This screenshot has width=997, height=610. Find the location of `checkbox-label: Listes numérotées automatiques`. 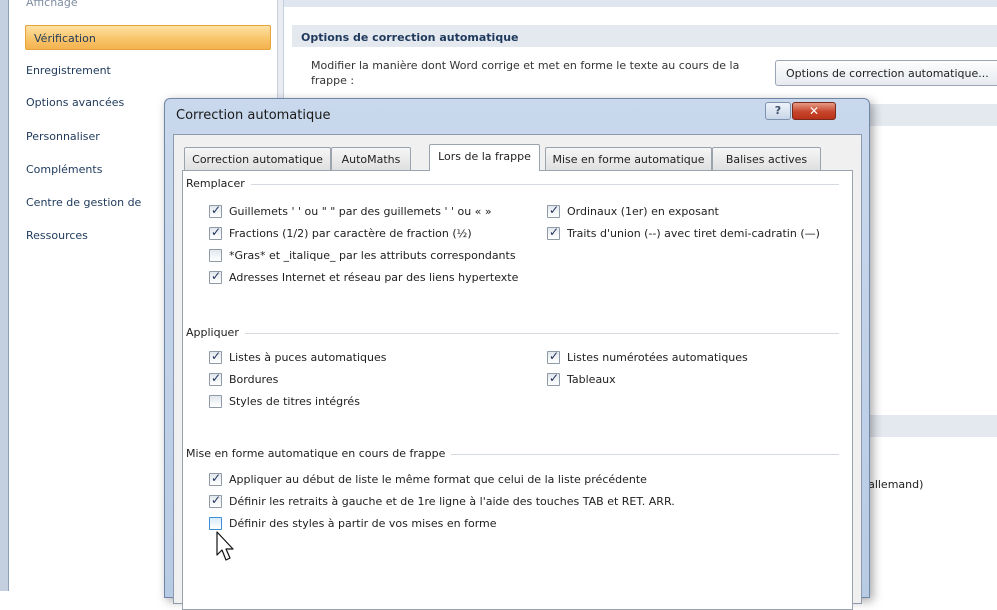

checkbox-label: Listes numérotées automatiques is located at coordinates (657, 357).